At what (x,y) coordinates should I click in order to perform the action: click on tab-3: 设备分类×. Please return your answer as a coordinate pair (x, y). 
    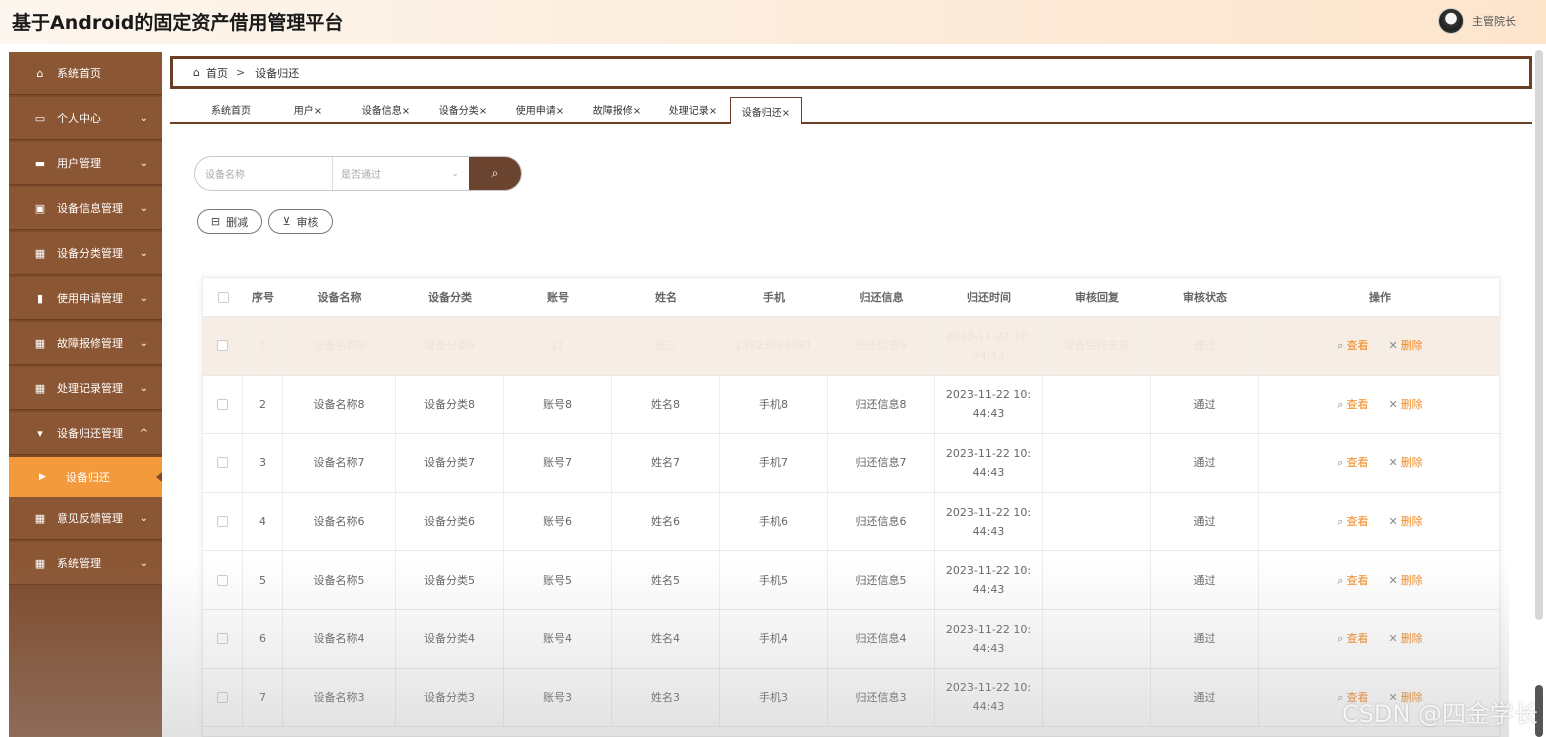
    Looking at the image, I should click on (463, 109).